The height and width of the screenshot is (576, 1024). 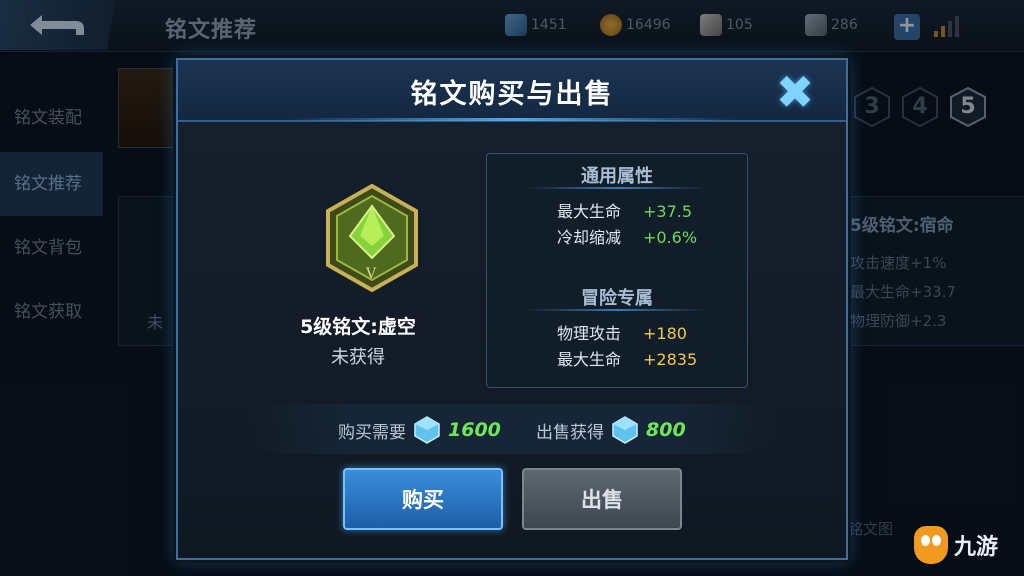 What do you see at coordinates (665, 333) in the screenshot?
I see `attr-value: +180` at bounding box center [665, 333].